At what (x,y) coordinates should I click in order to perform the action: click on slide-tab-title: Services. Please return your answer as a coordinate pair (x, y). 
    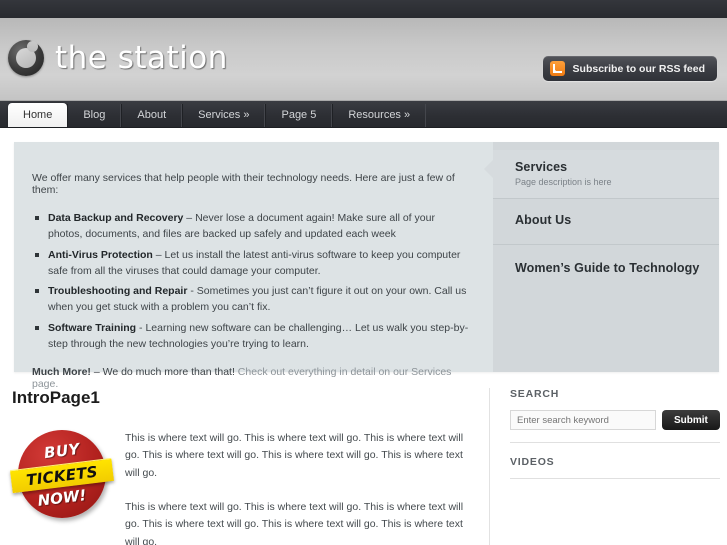
    Looking at the image, I should click on (541, 167).